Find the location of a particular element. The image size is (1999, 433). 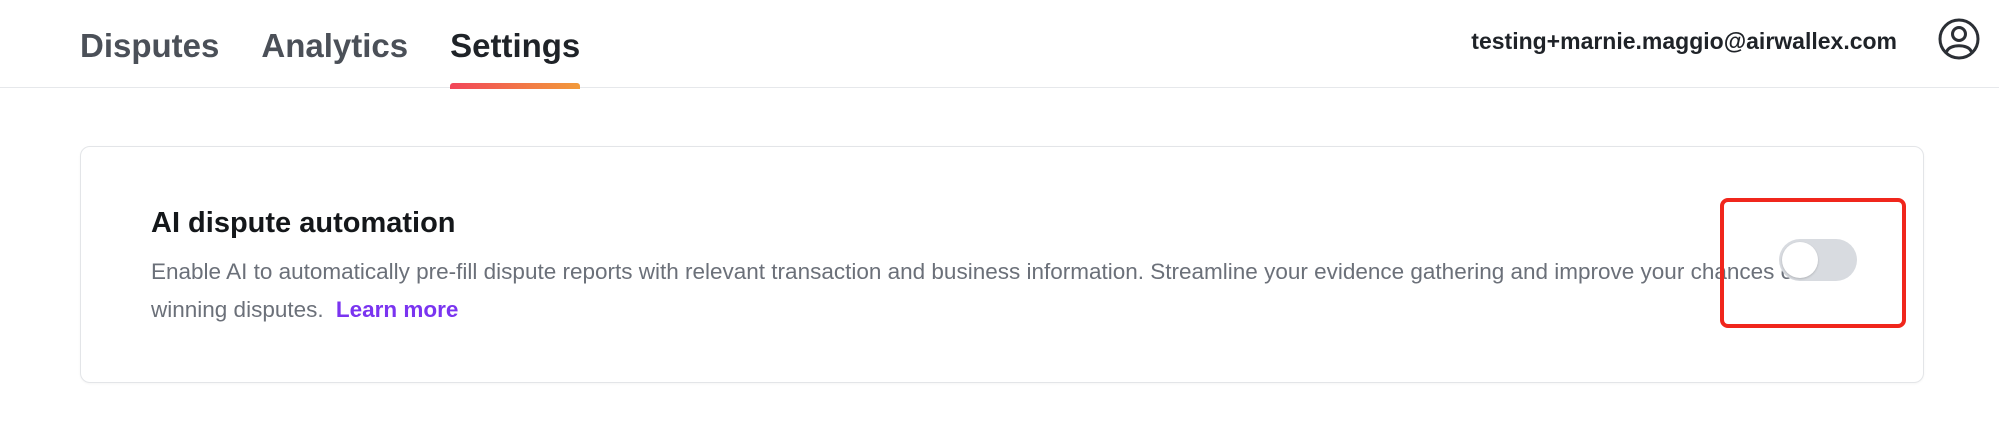

tab-disputes: Disputes is located at coordinates (149, 44).